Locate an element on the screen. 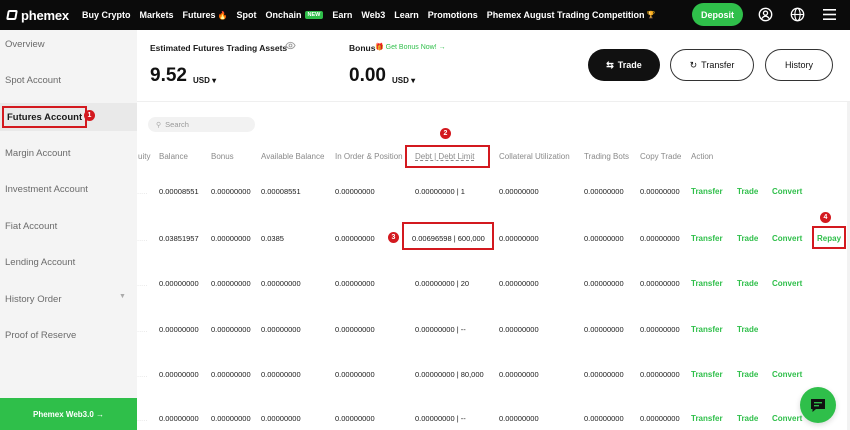 Image resolution: width=850 pixels, height=430 pixels. globe-icon is located at coordinates (797, 14).